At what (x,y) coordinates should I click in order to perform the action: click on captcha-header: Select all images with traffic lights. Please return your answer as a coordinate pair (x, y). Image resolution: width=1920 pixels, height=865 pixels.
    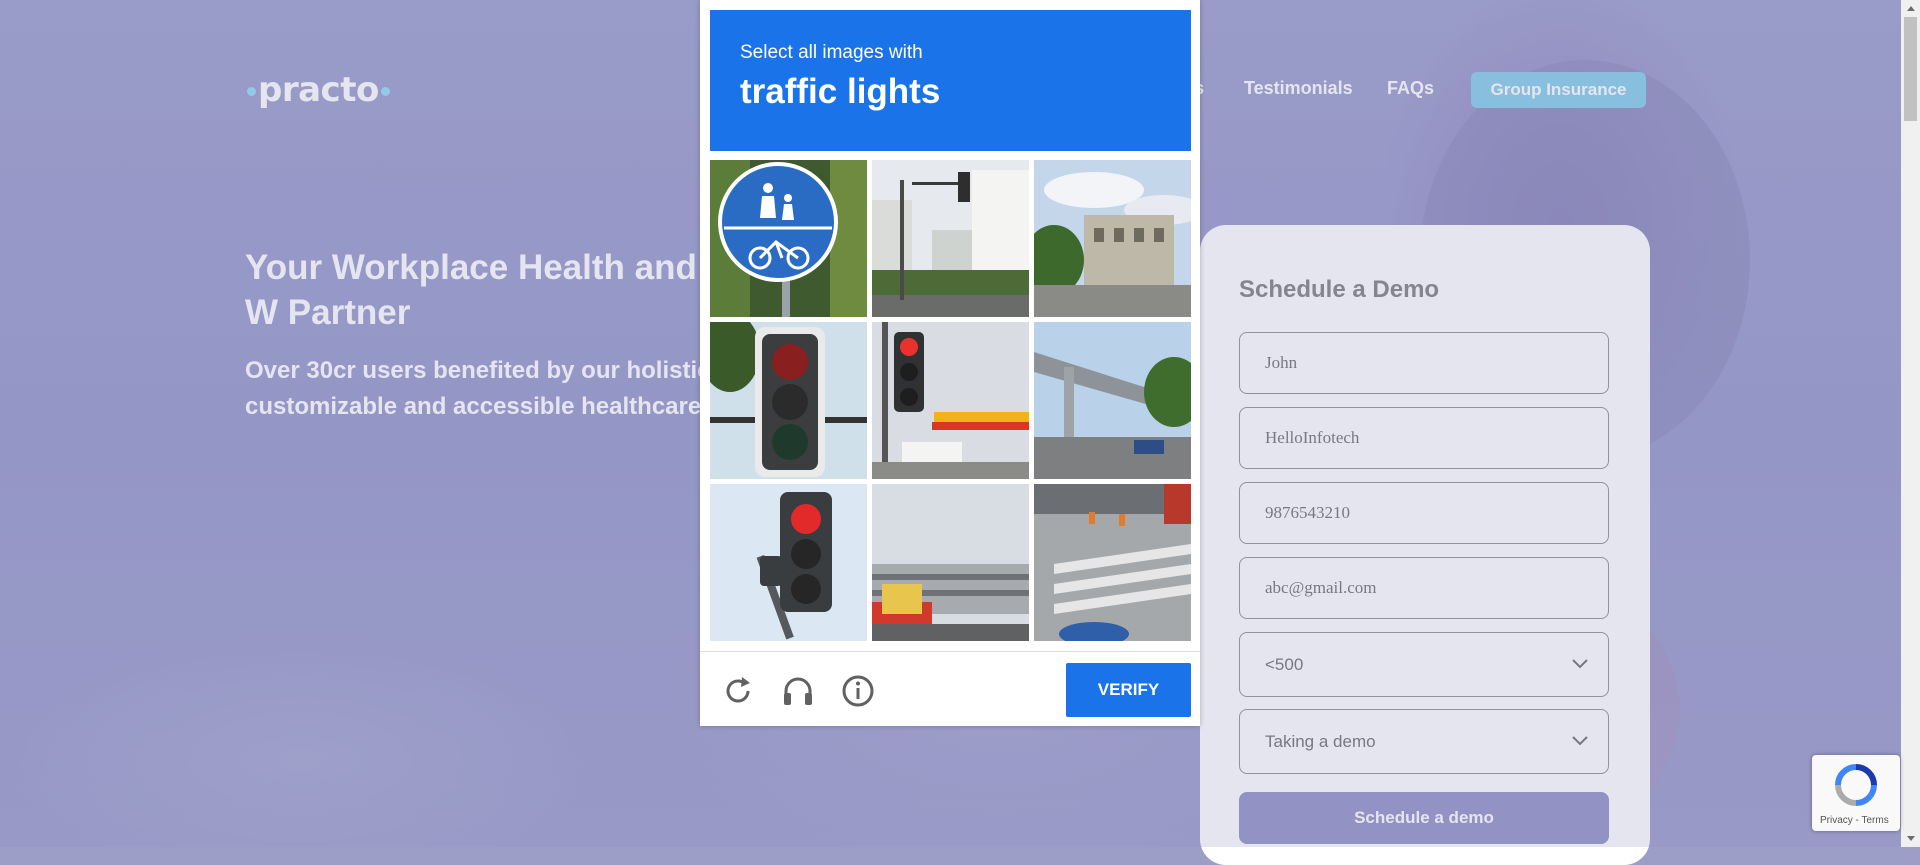
    Looking at the image, I should click on (950, 80).